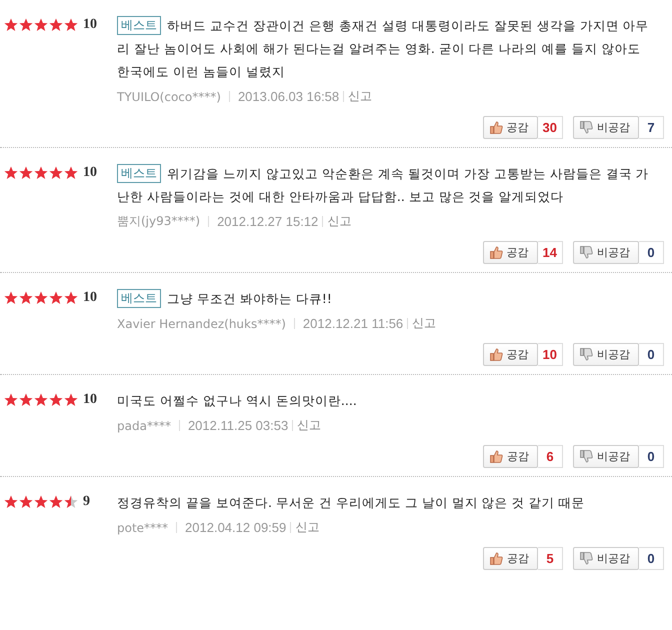  Describe the element at coordinates (550, 252) in the screenshot. I see `like-count: 14` at that location.